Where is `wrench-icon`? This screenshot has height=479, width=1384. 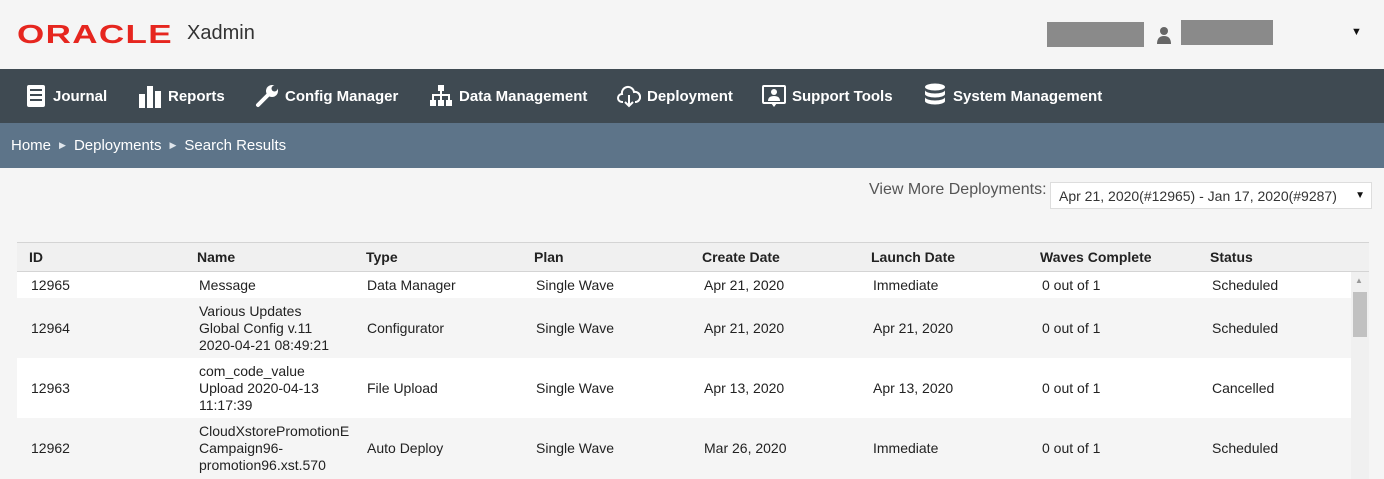 wrench-icon is located at coordinates (267, 96).